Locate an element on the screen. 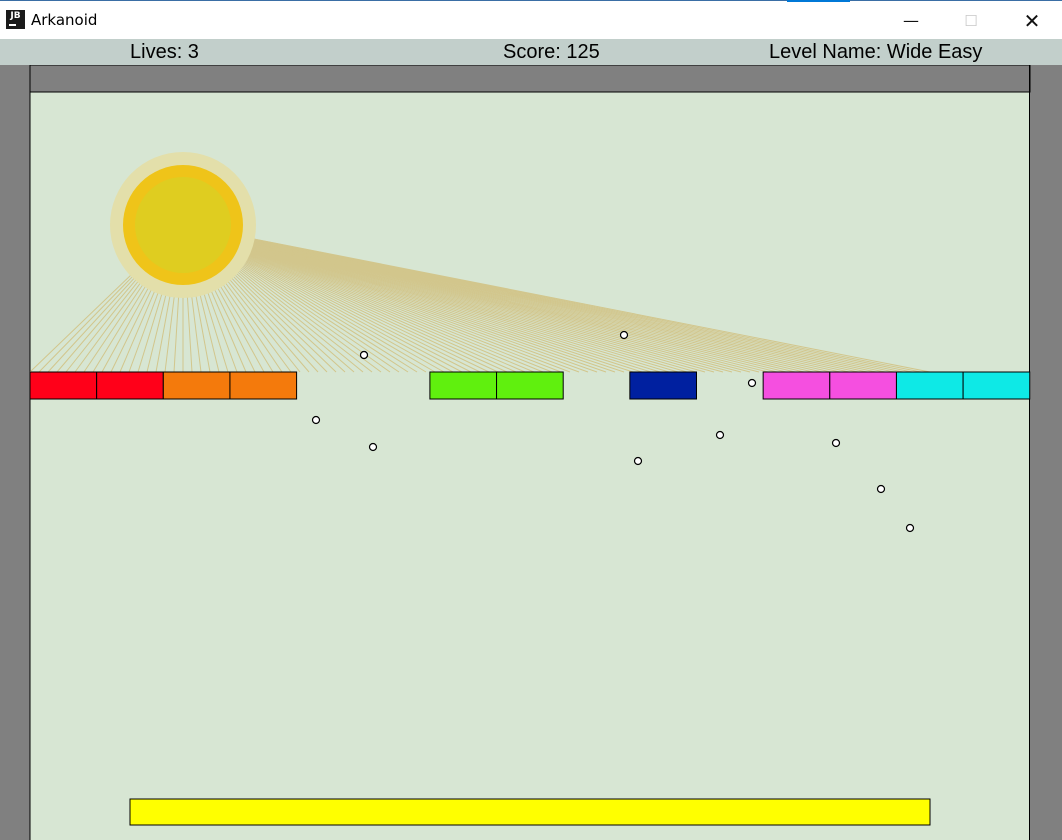  maximize-button: ☐ is located at coordinates (971, 20).